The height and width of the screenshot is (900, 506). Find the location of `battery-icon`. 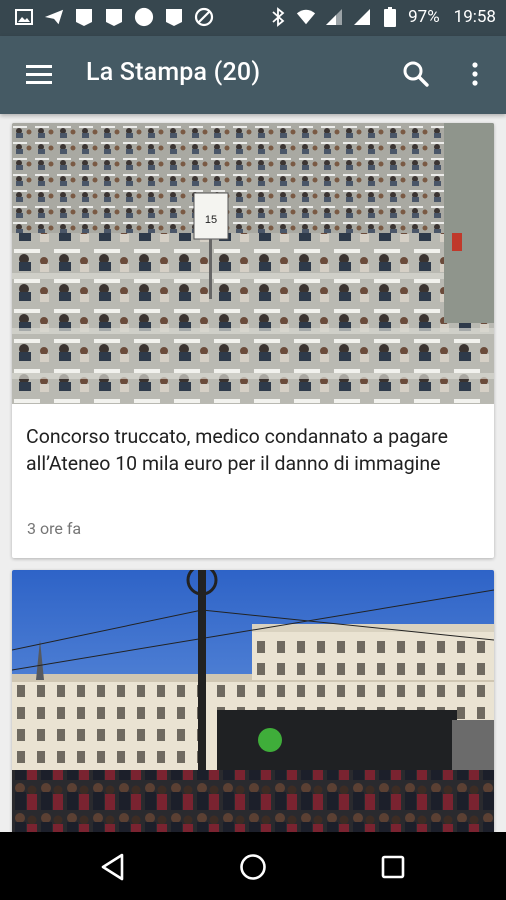

battery-icon is located at coordinates (390, 17).